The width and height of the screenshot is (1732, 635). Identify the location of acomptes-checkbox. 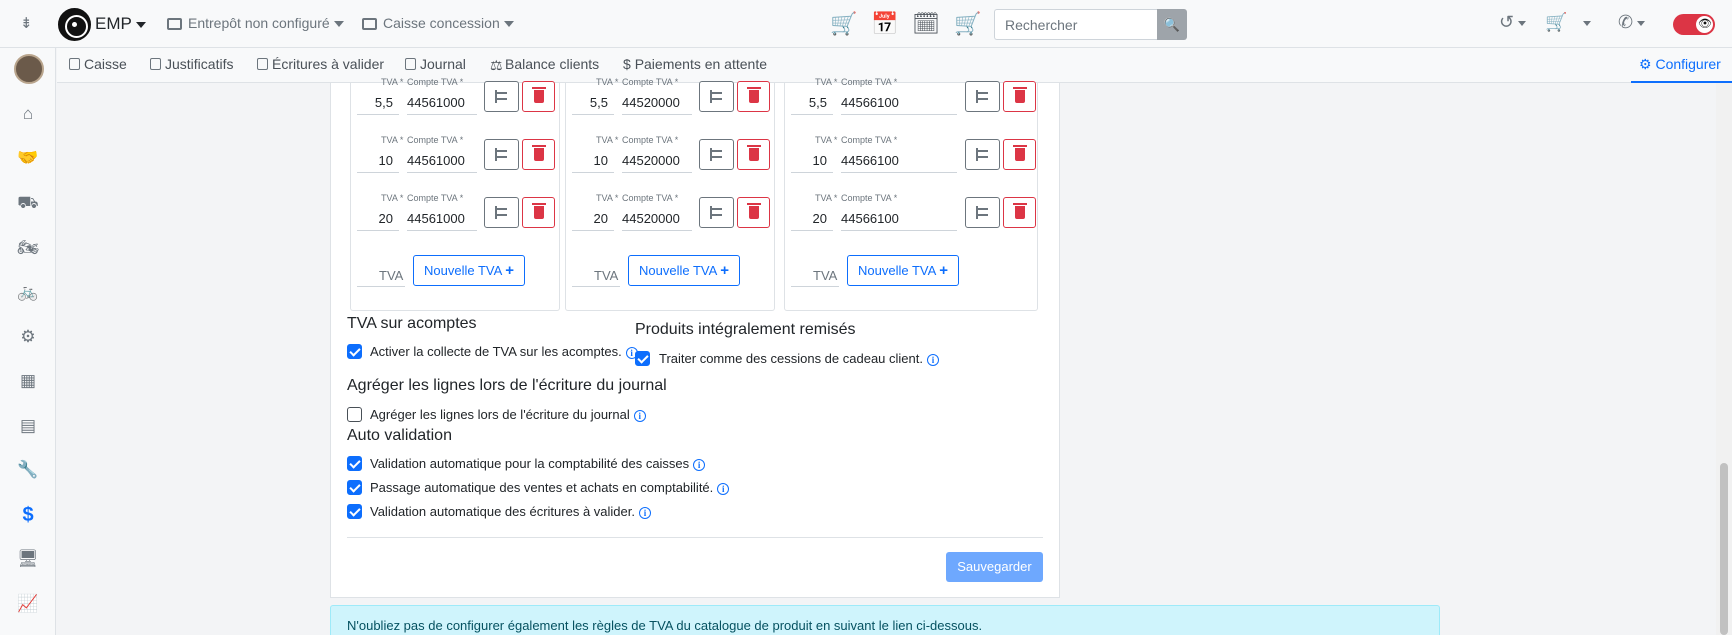
(354, 351).